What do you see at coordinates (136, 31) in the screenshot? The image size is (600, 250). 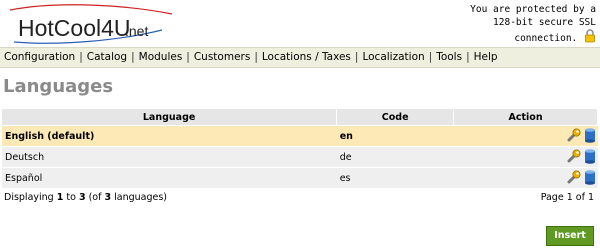 I see `logo-suffix: .net` at bounding box center [136, 31].